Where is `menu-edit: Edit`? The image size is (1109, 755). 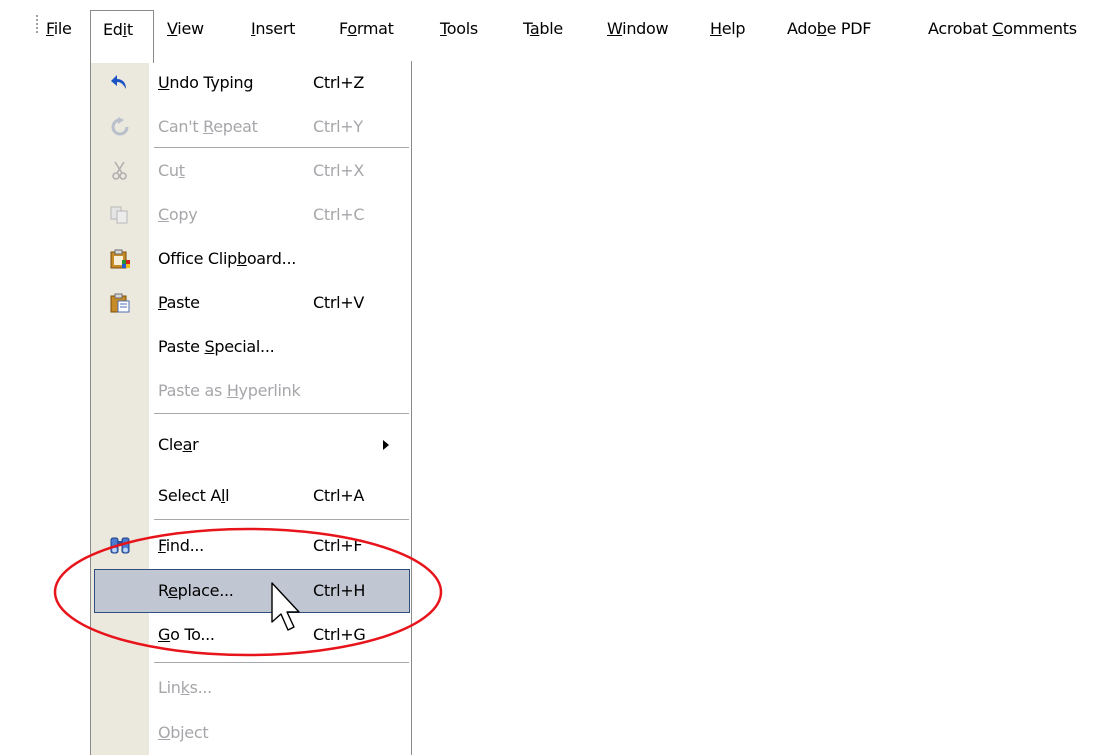 menu-edit: Edit is located at coordinates (122, 36).